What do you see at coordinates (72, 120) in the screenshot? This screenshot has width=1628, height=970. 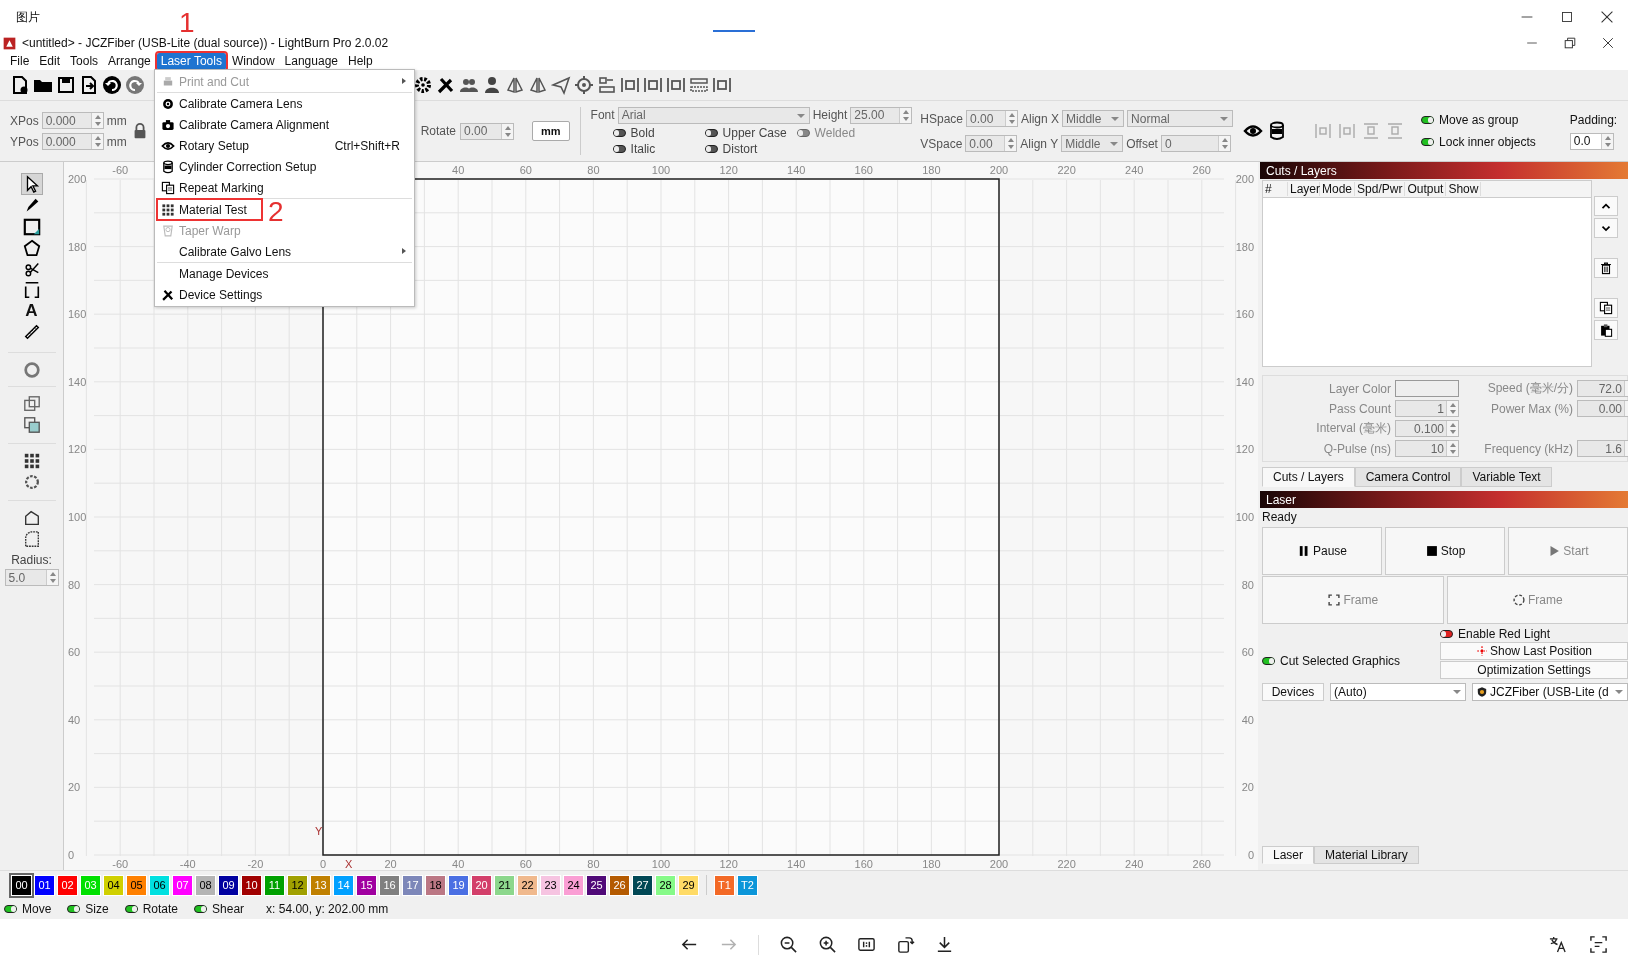 I see `input-field: 0.000` at bounding box center [72, 120].